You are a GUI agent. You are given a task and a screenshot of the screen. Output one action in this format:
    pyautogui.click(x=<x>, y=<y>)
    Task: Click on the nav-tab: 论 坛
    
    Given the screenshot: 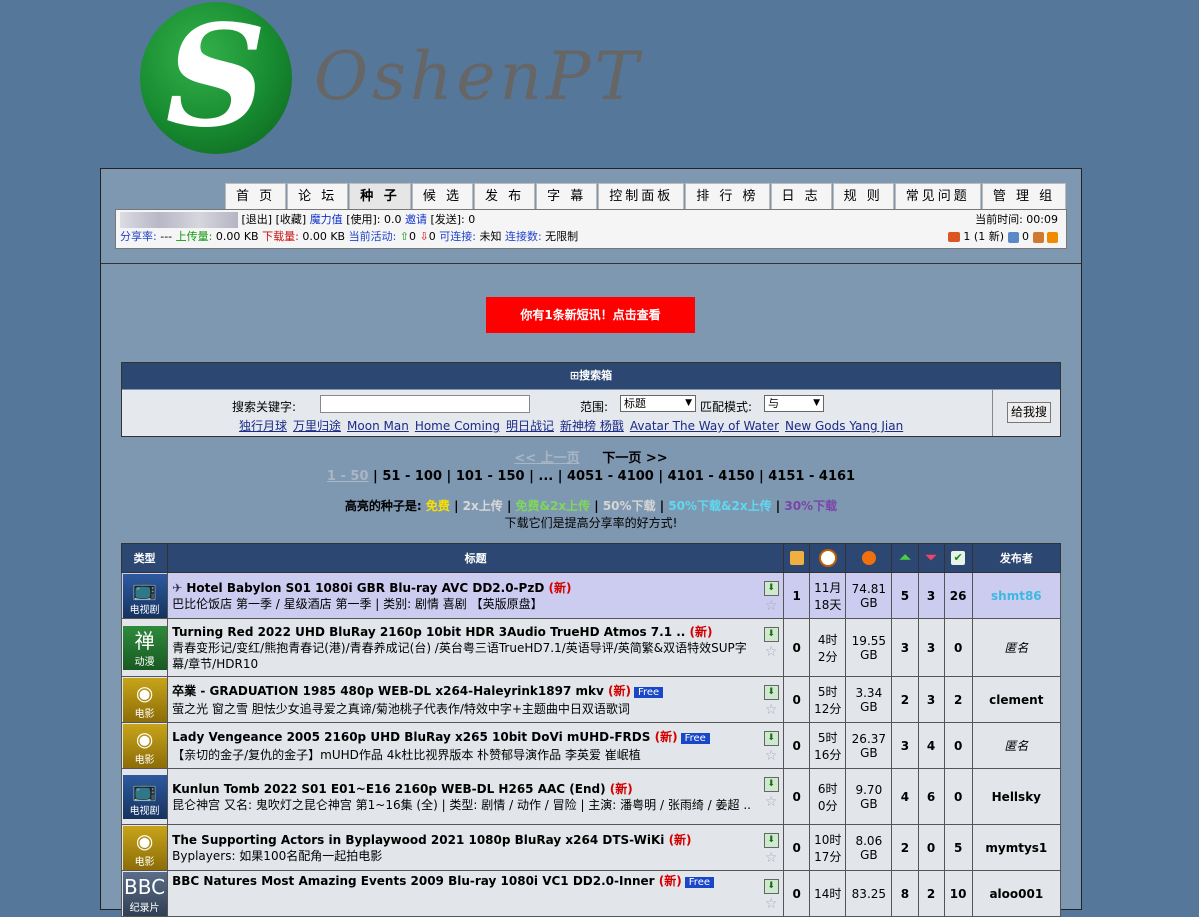 What is the action you would take?
    pyautogui.click(x=318, y=196)
    